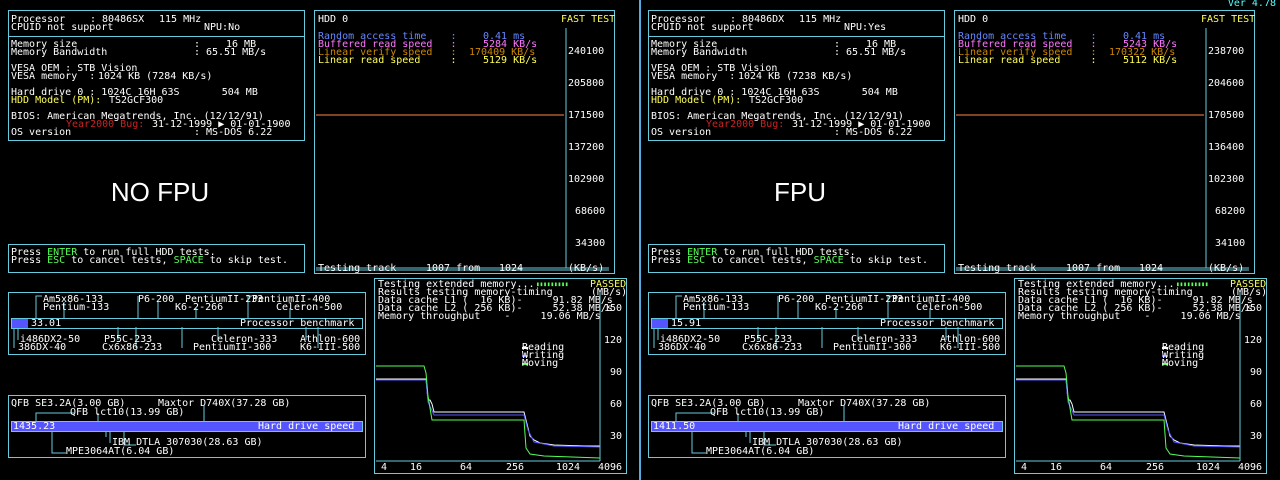 The image size is (1280, 480). Describe the element at coordinates (233, 132) in the screenshot. I see `os-value: : MS-DOS 6.22` at that location.